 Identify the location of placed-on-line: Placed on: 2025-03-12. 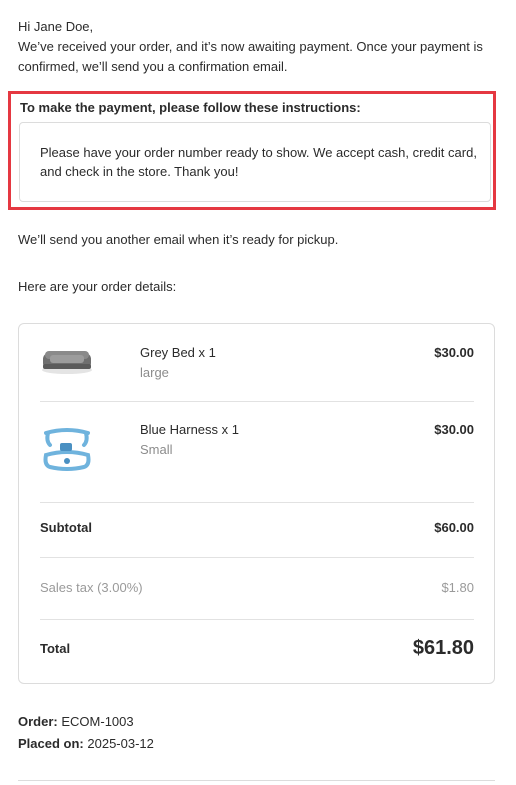
(86, 744).